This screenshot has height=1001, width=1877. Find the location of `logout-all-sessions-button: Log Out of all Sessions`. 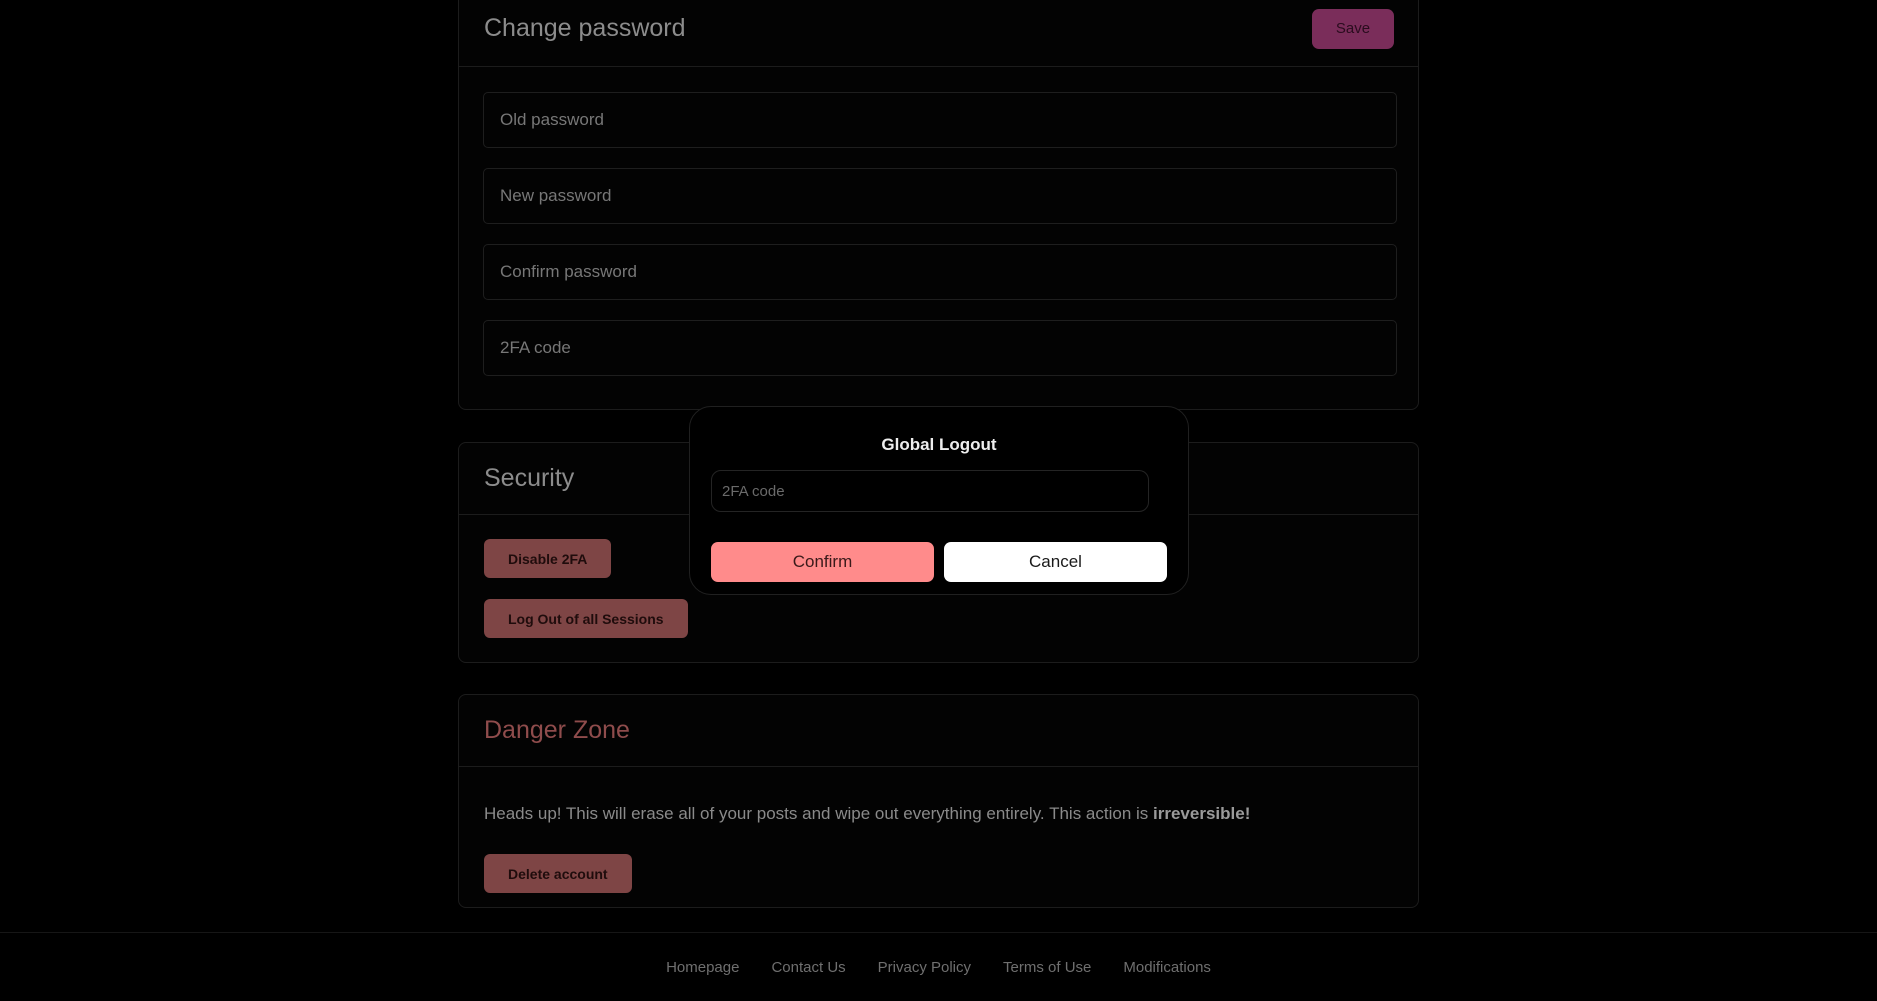

logout-all-sessions-button: Log Out of all Sessions is located at coordinates (586, 618).